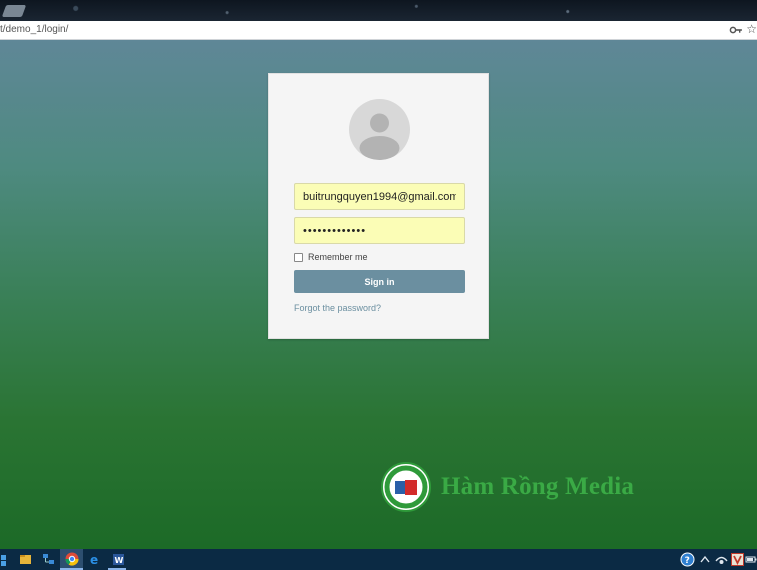 The height and width of the screenshot is (570, 757). I want to click on password-field, so click(379, 230).